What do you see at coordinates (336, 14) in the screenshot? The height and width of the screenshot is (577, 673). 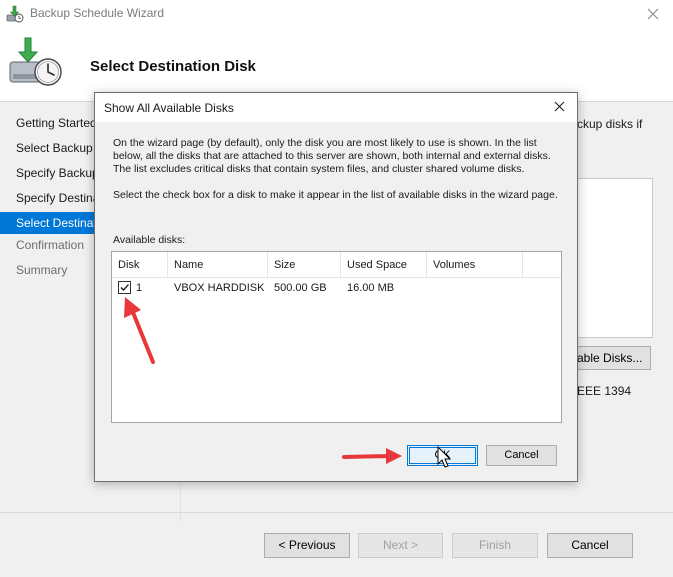 I see `wizard-titlebar: Backup Schedule Wizard` at bounding box center [336, 14].